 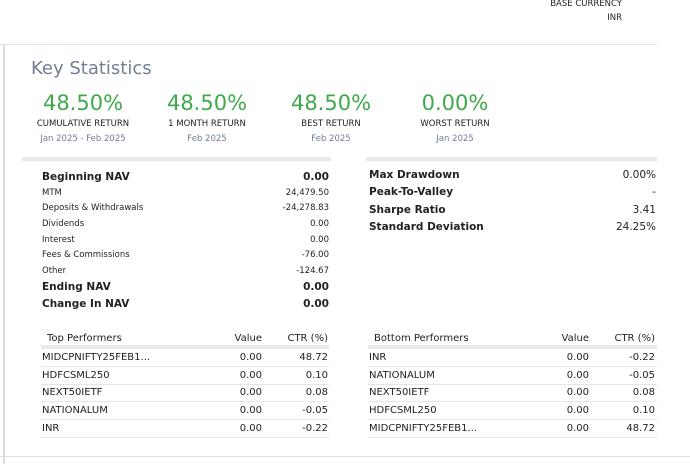 I want to click on risk-row-sharpe-ratio: Sharpe Ratio 3.41, so click(x=512, y=210).